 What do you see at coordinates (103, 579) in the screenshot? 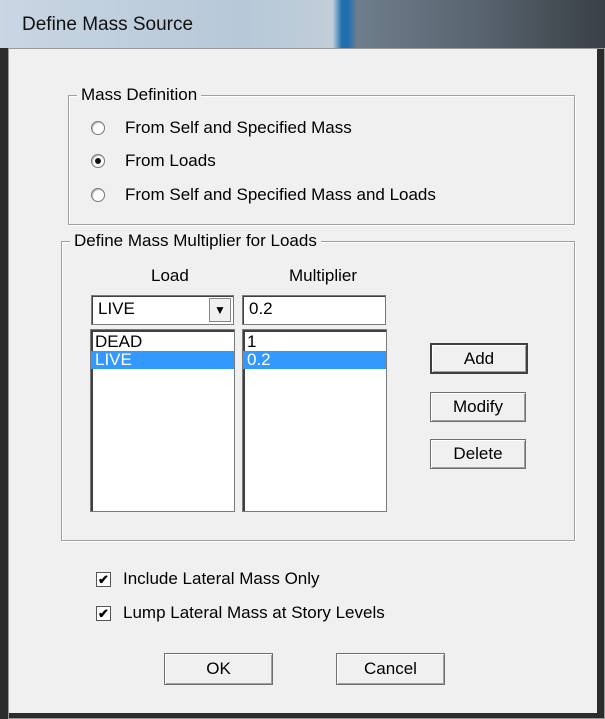
I see `include-lateral-checkbox: ✔` at bounding box center [103, 579].